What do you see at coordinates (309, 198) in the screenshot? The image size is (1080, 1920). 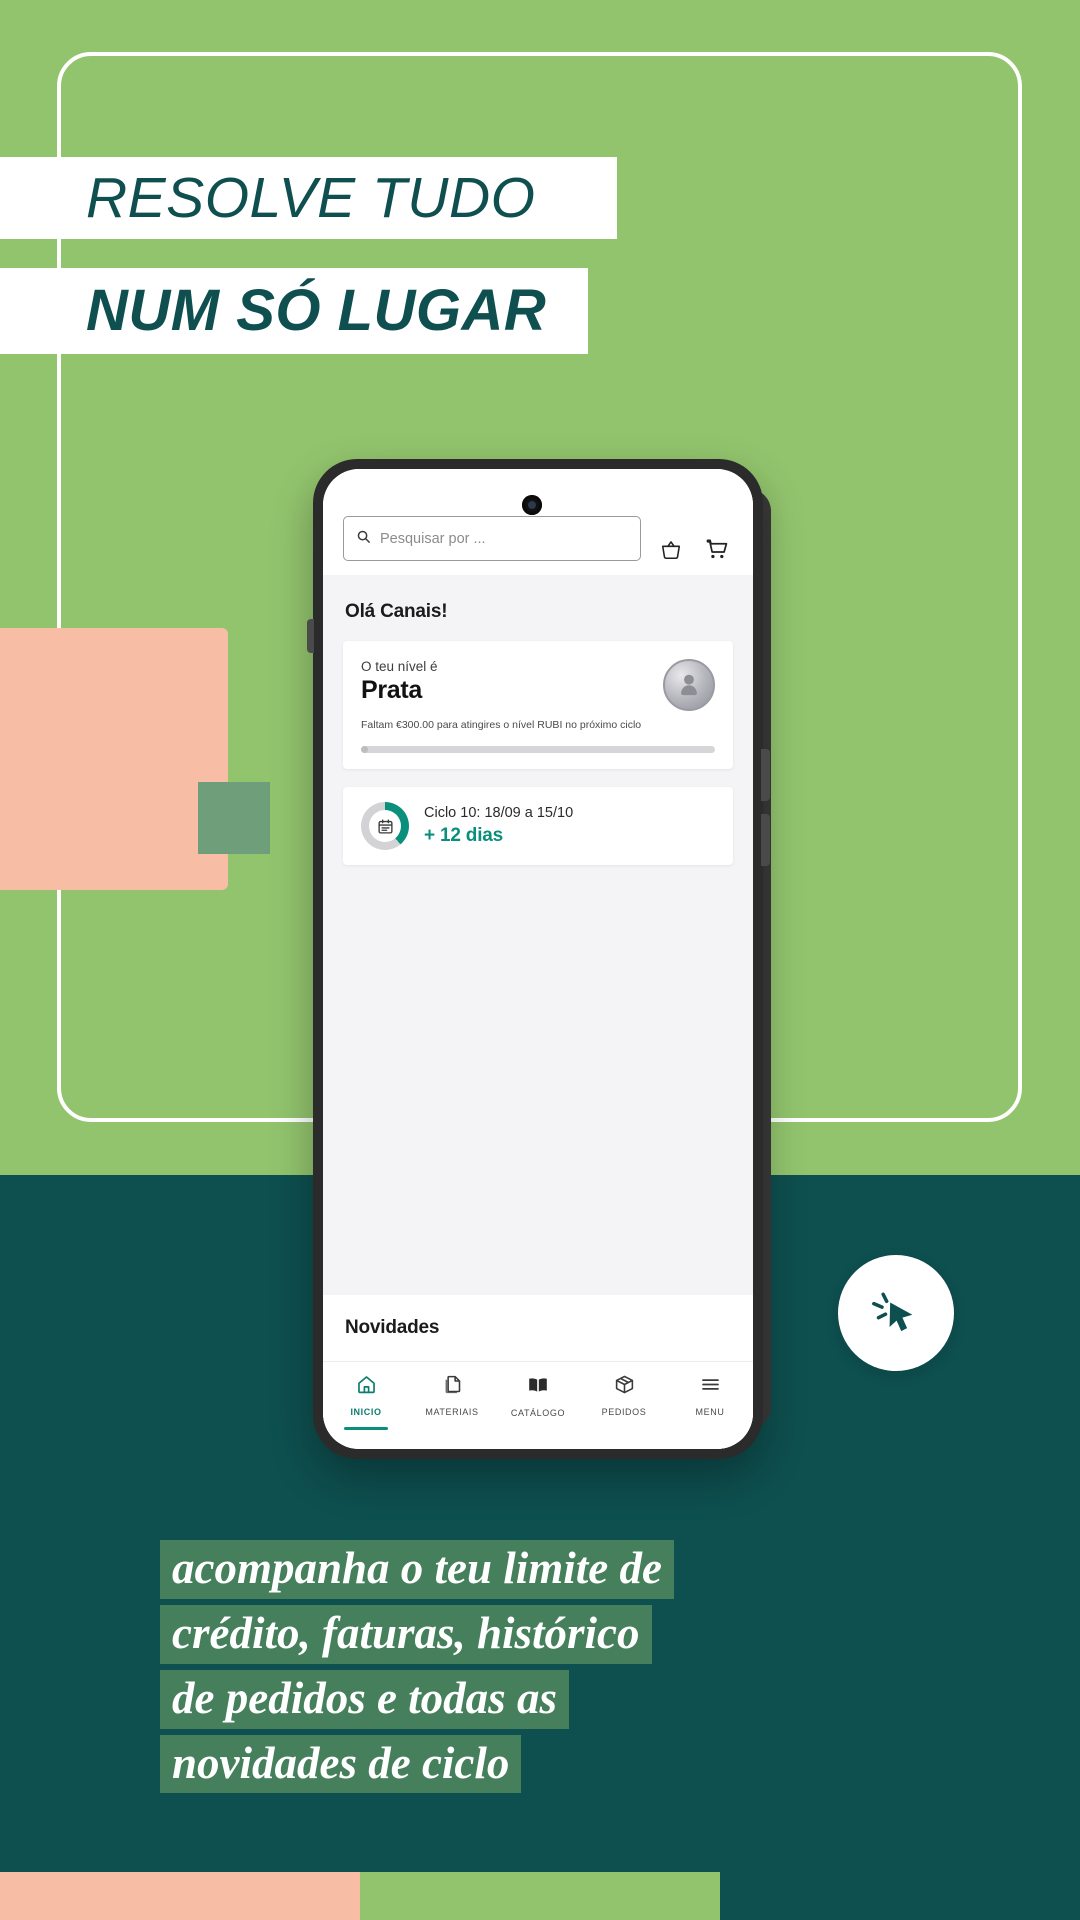 I see `headline-line-1: RESOLVE TUDO` at bounding box center [309, 198].